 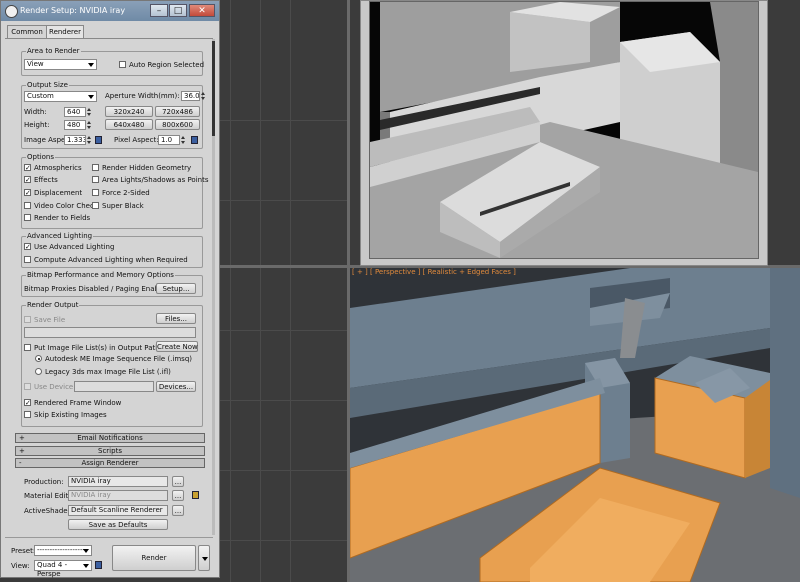 What do you see at coordinates (66, 206) in the screenshot?
I see `video-color-check-label: Video Color Check` at bounding box center [66, 206].